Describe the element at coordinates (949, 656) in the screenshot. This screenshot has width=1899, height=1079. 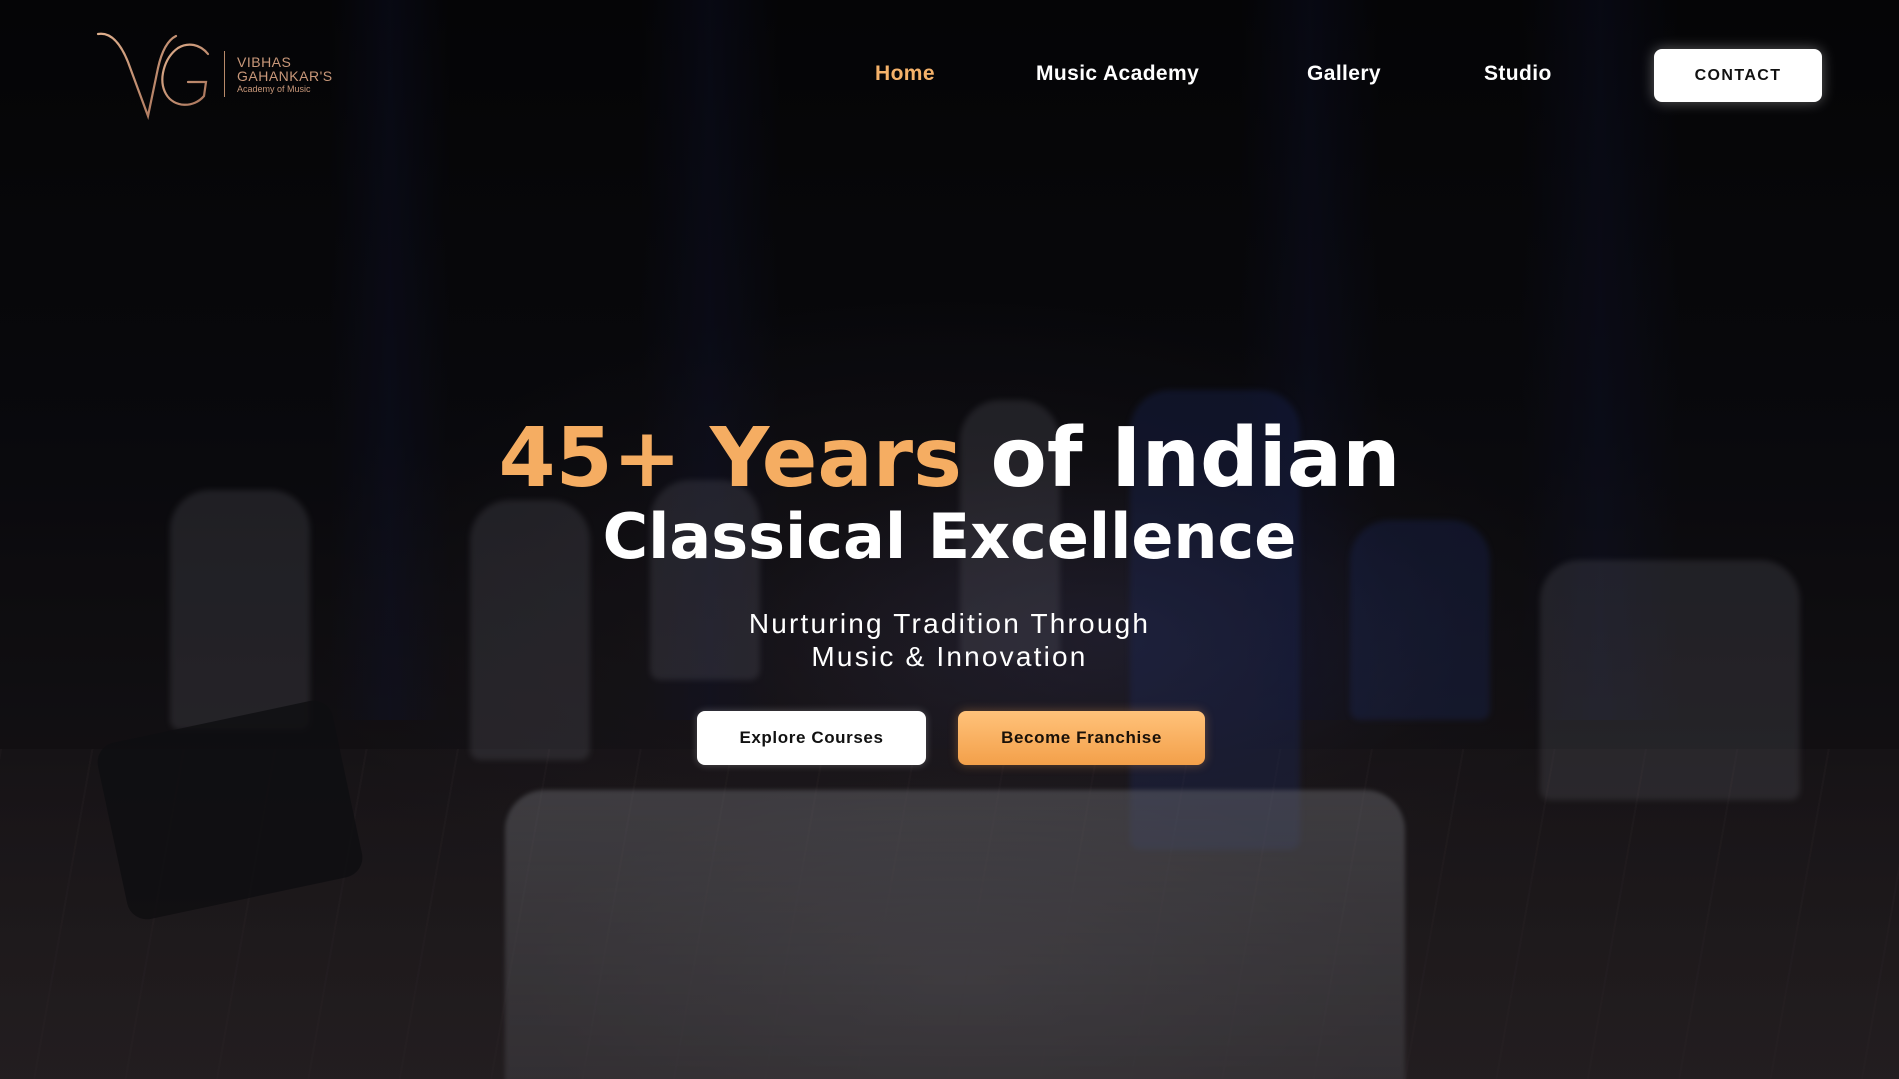
I see `hero-subtitle-line2: Music & Innovation` at that location.